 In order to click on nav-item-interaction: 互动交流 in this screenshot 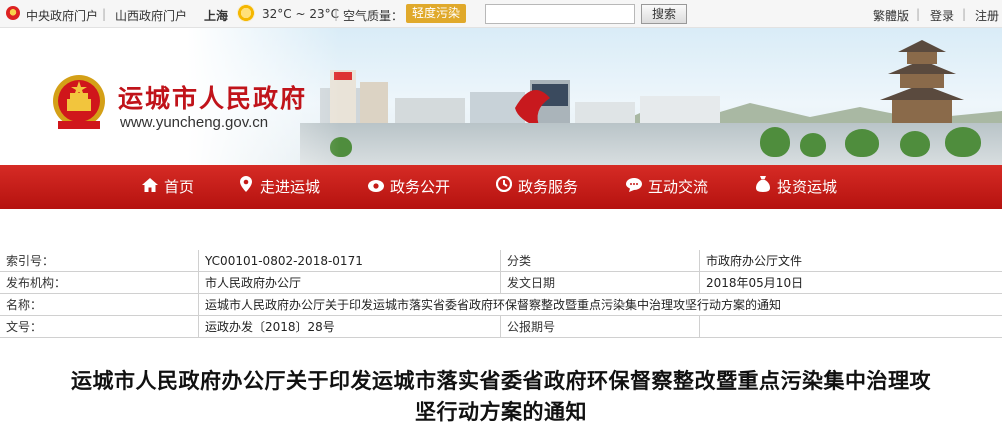, I will do `click(667, 187)`.